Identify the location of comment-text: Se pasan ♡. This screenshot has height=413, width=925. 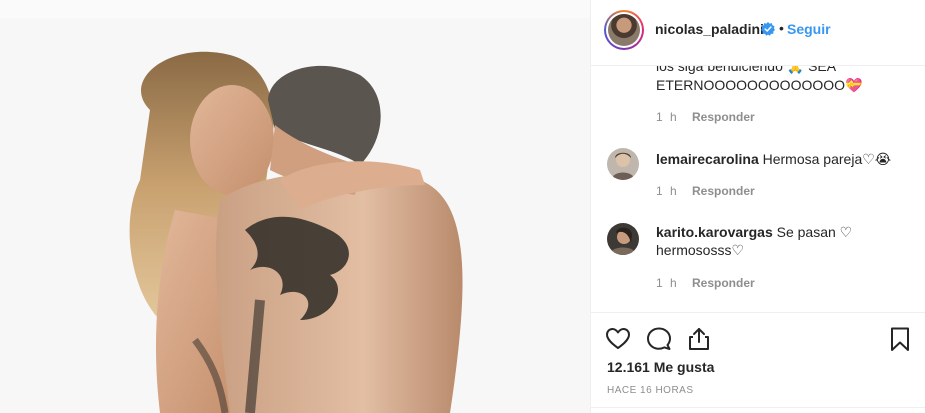
(814, 232).